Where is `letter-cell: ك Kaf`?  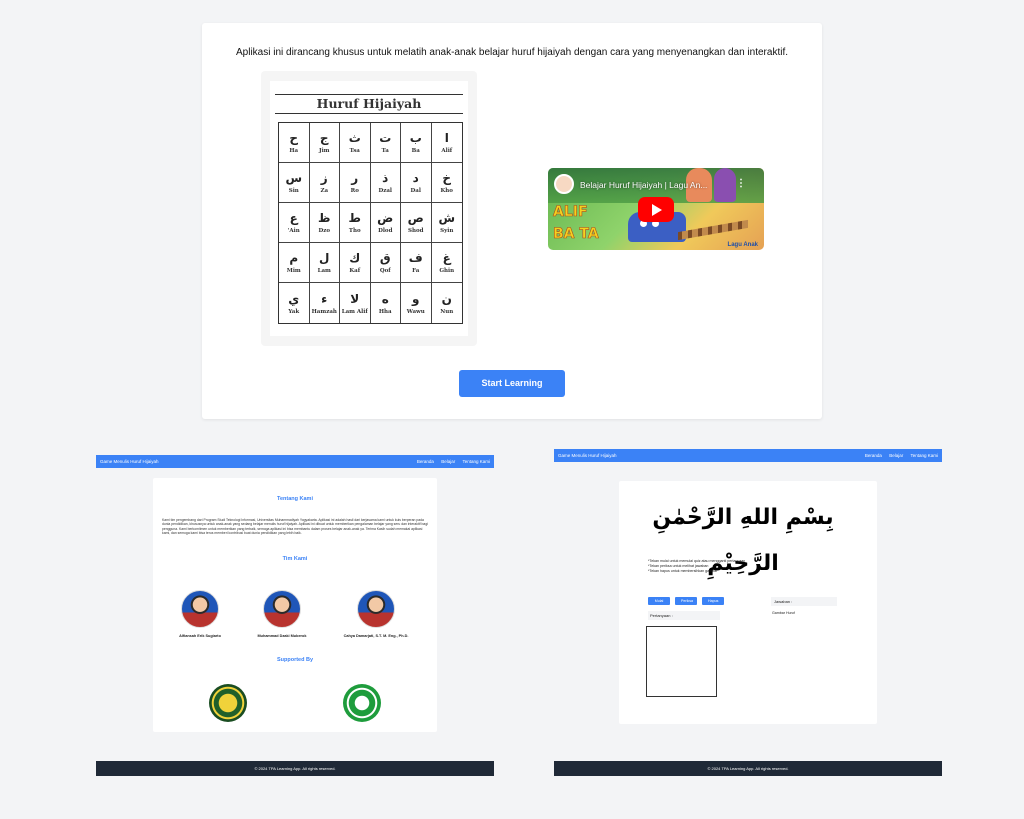
letter-cell: ك Kaf is located at coordinates (355, 263).